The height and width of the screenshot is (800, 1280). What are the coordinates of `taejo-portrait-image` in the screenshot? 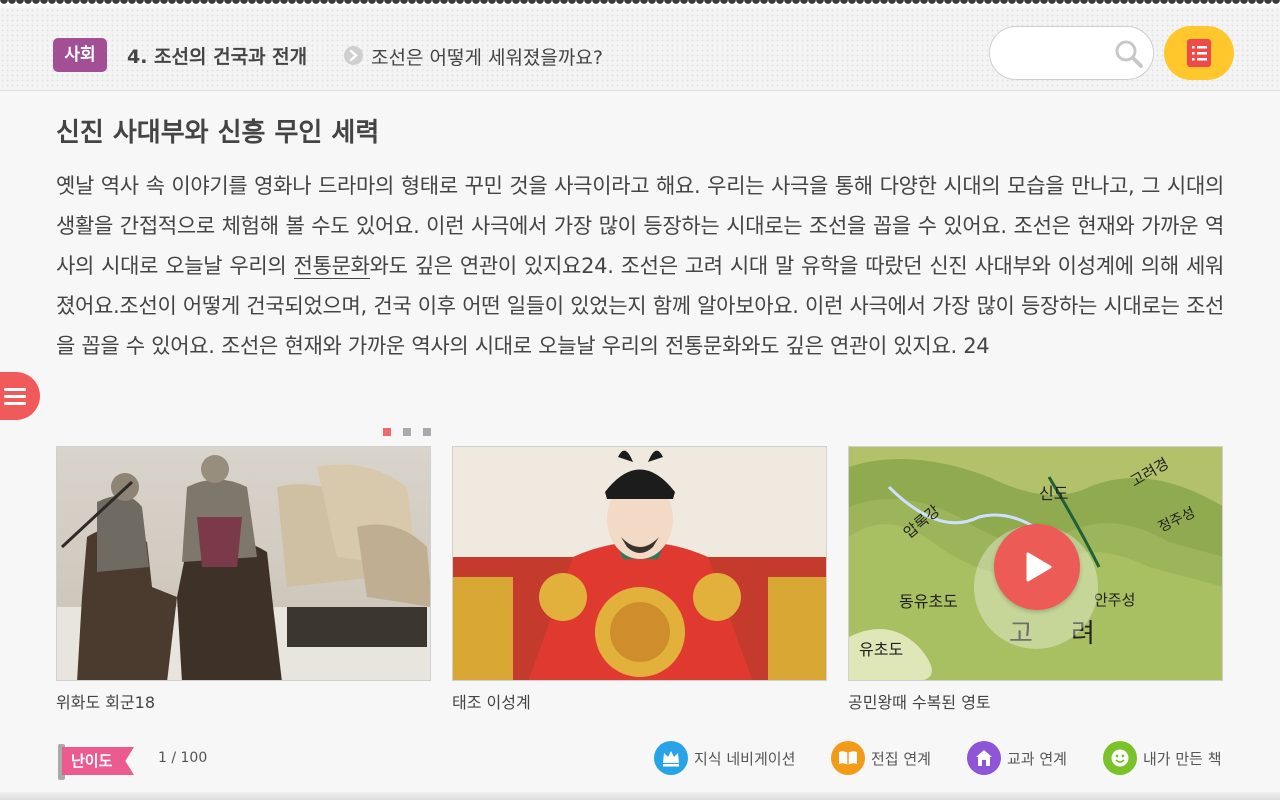 It's located at (639, 563).